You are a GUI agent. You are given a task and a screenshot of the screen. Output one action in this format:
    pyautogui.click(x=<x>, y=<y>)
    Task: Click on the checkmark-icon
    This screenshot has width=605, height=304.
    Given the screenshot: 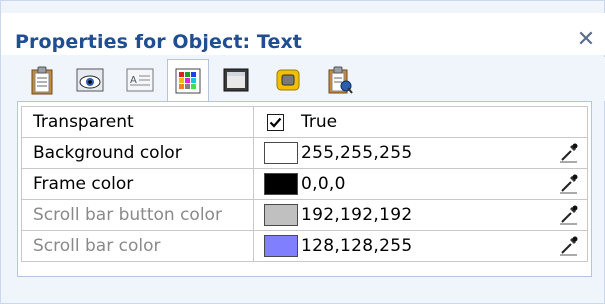 What is the action you would take?
    pyautogui.click(x=275, y=122)
    